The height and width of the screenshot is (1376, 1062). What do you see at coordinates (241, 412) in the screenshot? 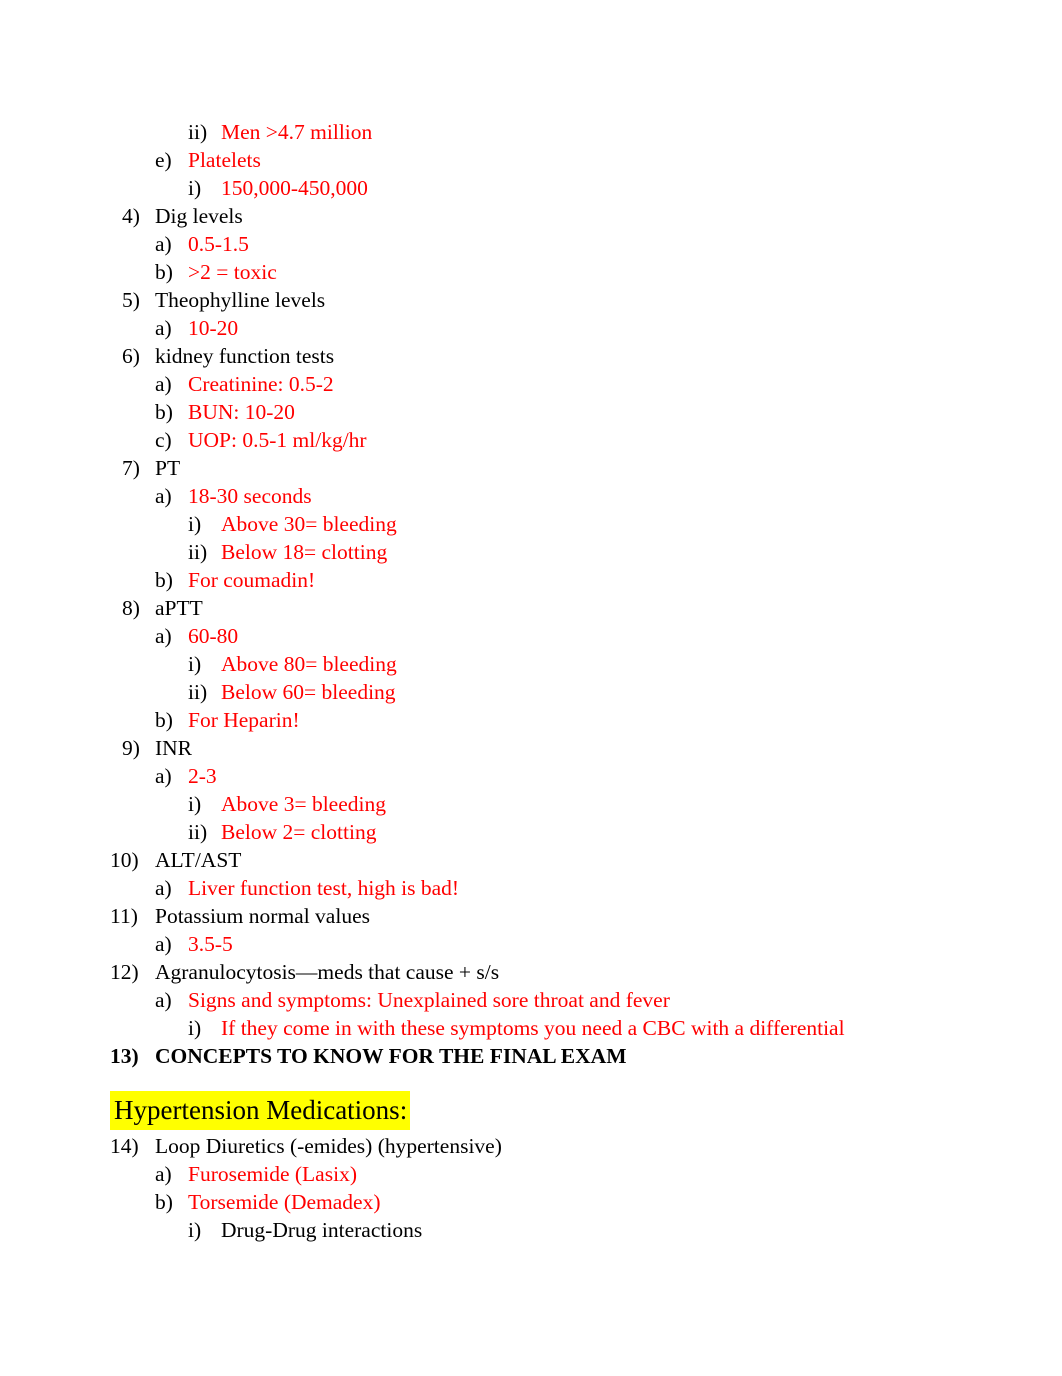
I see `outline-item-text: BUN: 10-20` at bounding box center [241, 412].